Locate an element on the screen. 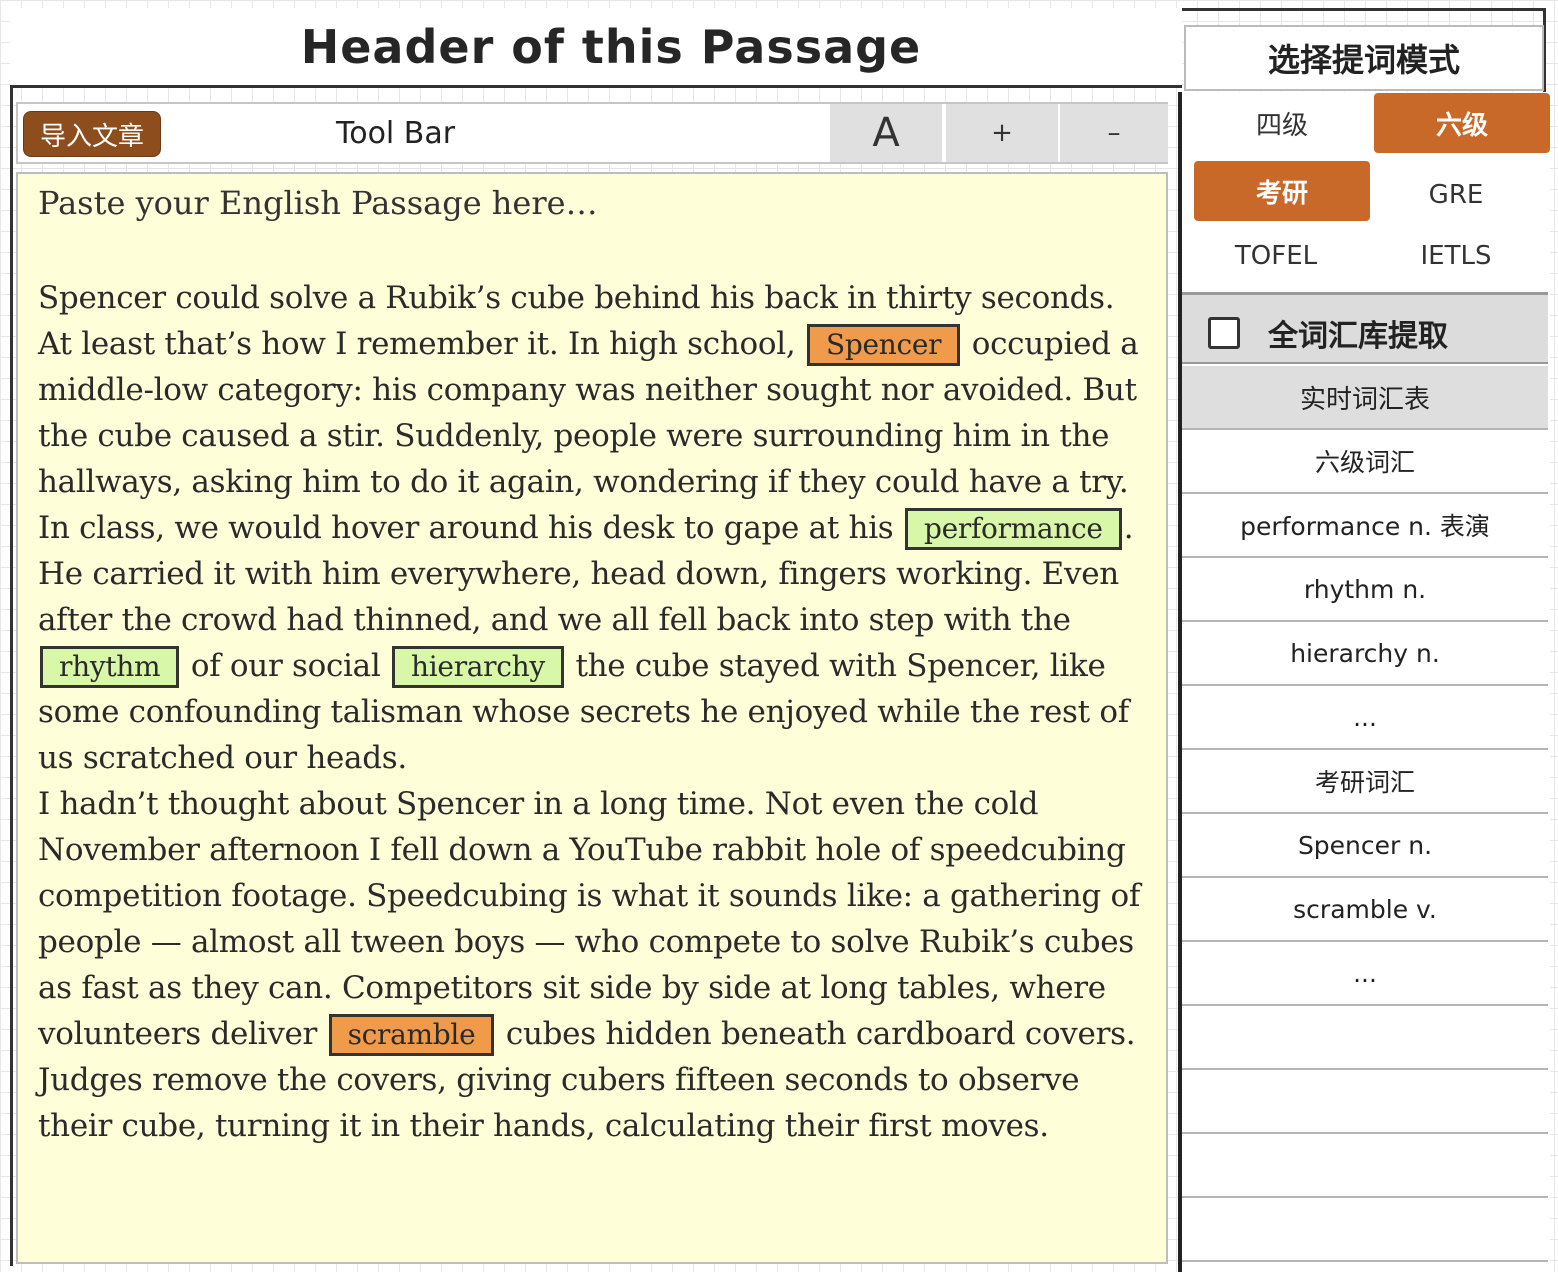 The image size is (1558, 1272). vocab-row: scramble v. is located at coordinates (1365, 910).